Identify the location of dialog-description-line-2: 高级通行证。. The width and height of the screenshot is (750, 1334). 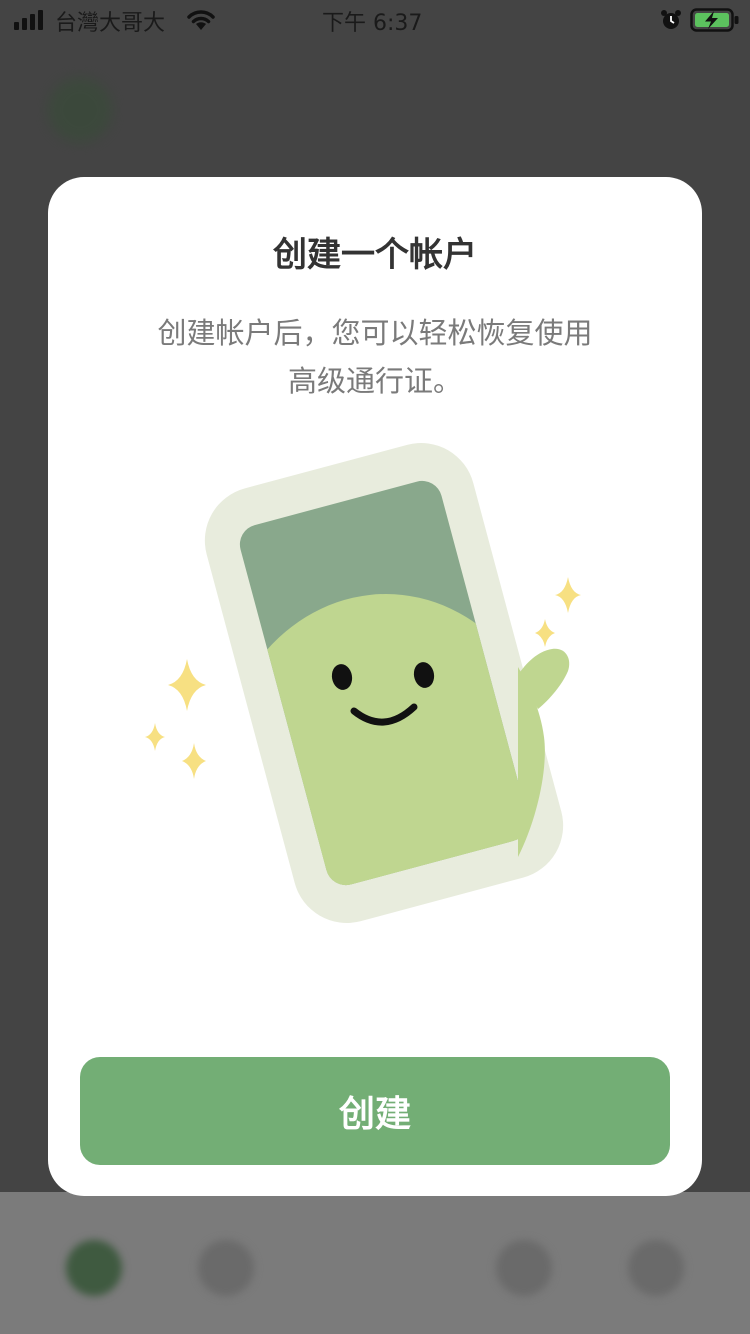
(374, 381).